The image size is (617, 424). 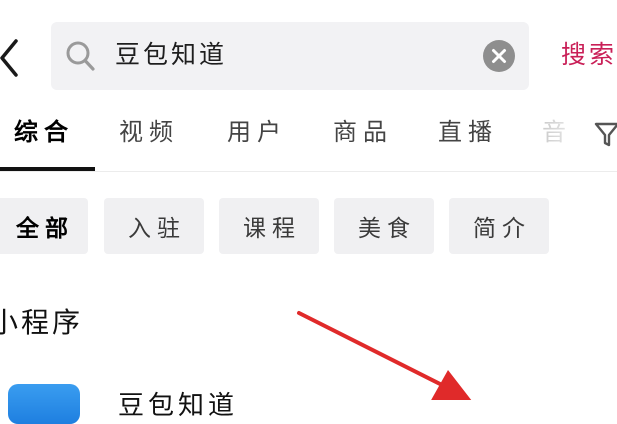 I want to click on tab-comprehensive: 综合, so click(x=44, y=132).